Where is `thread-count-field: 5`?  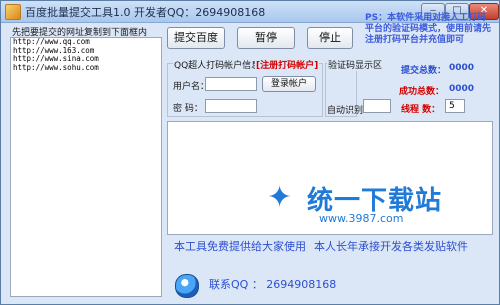 thread-count-field: 5 is located at coordinates (455, 106).